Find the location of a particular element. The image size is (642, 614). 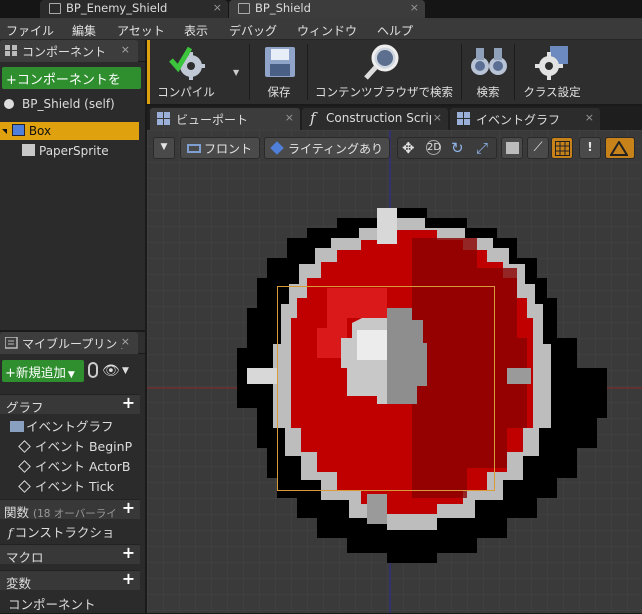

refresh-icon: ↻ is located at coordinates (457, 148).